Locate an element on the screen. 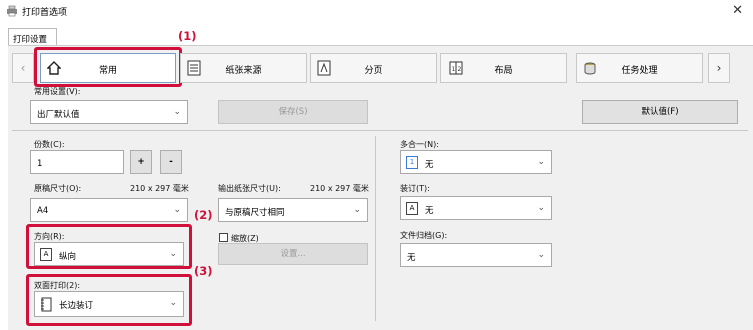 The image size is (753, 330). favorites-select: 出厂默认值 ⌄ is located at coordinates (109, 112).